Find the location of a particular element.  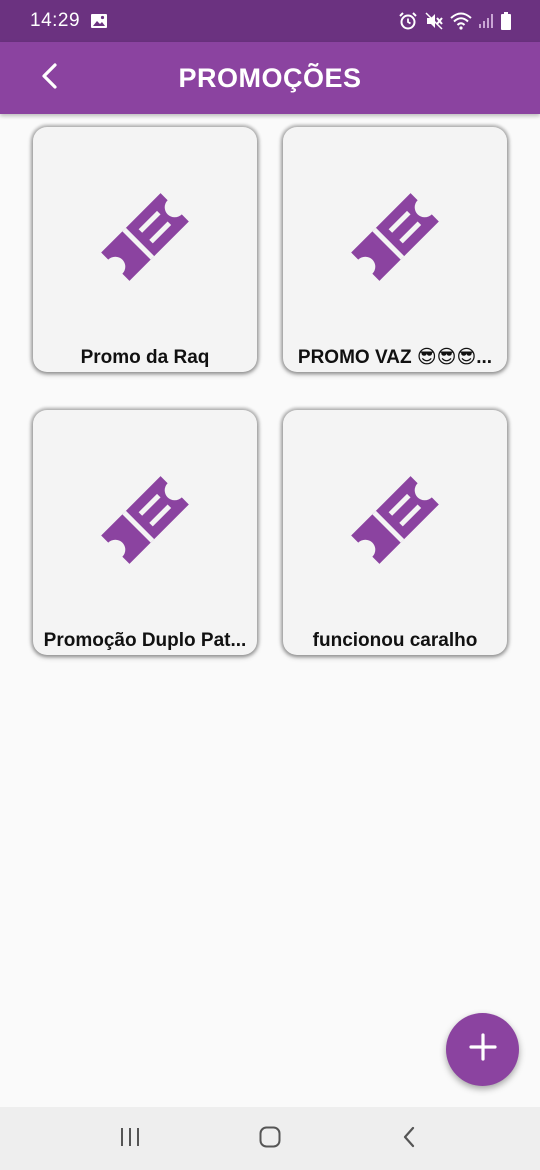

battery-icon is located at coordinates (506, 21).